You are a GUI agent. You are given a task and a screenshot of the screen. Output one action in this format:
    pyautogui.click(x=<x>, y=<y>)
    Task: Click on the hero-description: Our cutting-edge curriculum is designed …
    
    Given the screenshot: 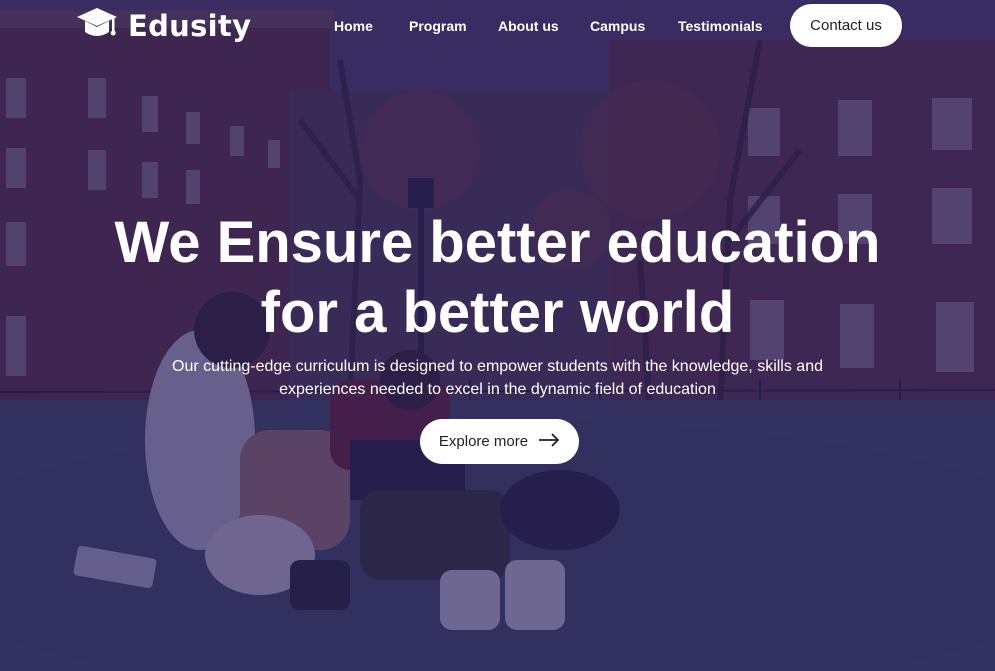 What is the action you would take?
    pyautogui.click(x=497, y=378)
    